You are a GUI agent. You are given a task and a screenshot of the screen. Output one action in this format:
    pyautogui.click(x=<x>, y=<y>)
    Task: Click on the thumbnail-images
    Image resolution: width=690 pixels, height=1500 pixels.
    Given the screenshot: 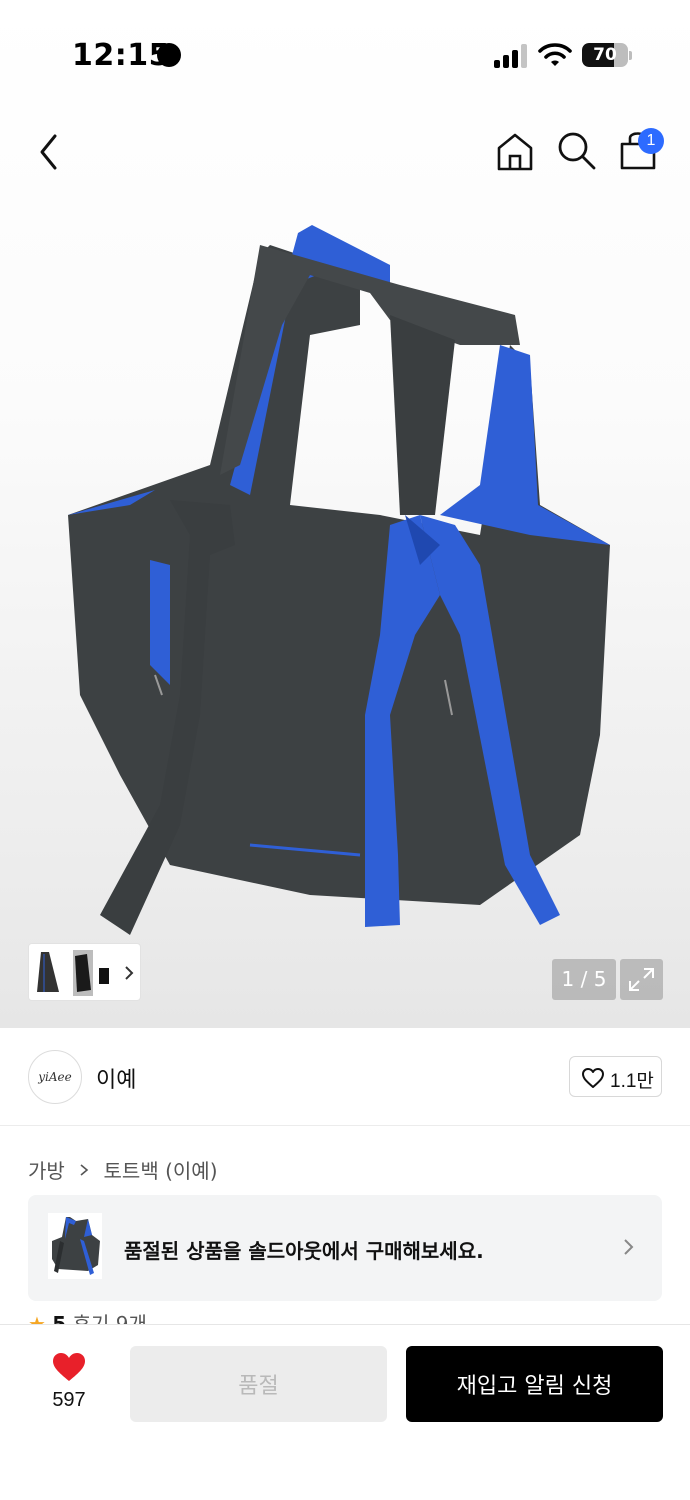 What is the action you would take?
    pyautogui.click(x=74, y=972)
    